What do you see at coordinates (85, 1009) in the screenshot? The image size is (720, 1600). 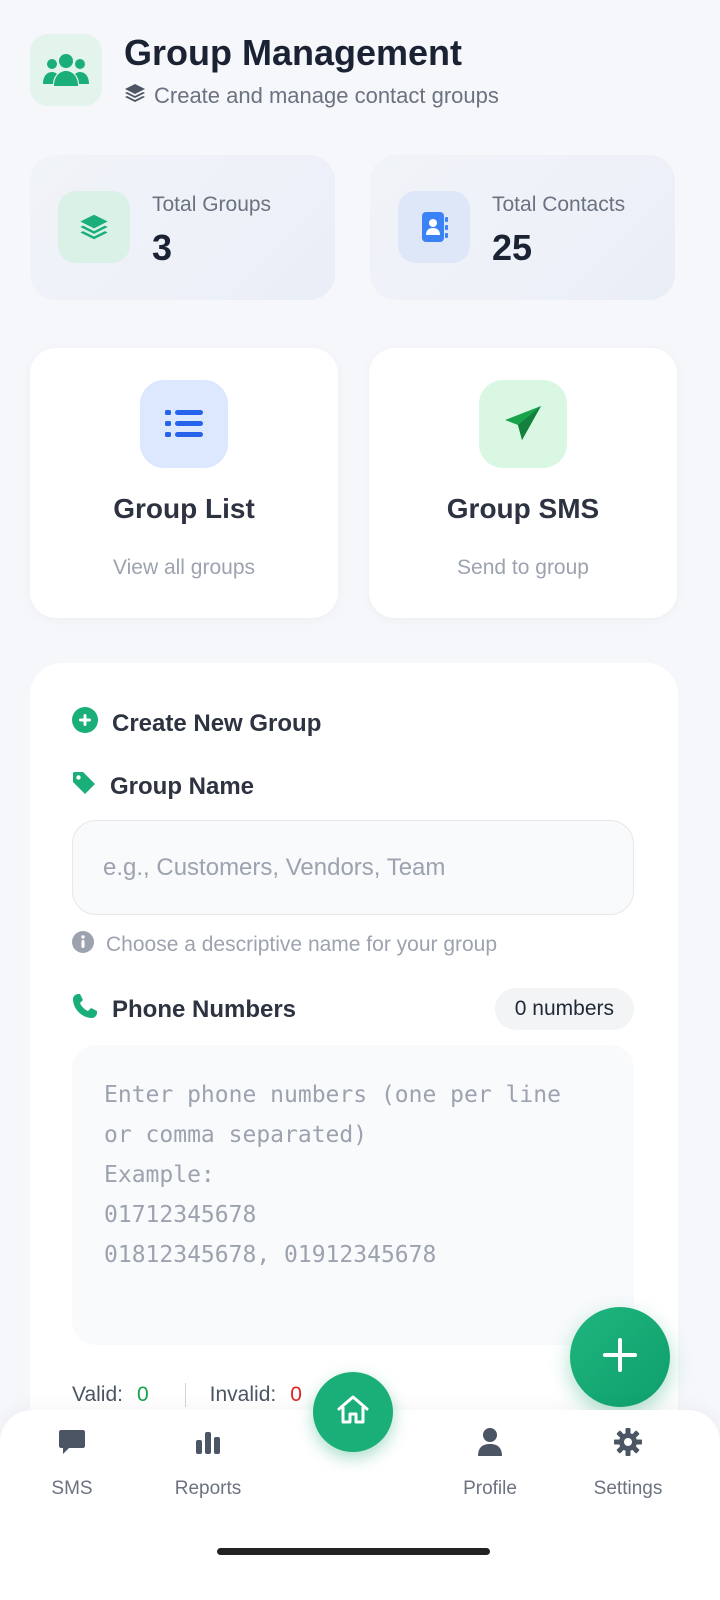 I see `phone-icon` at bounding box center [85, 1009].